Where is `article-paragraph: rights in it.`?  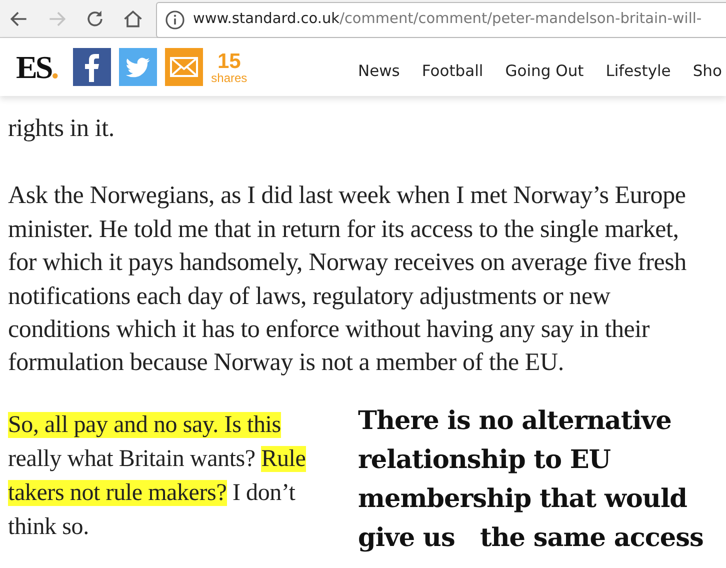 article-paragraph: rights in it. is located at coordinates (62, 129).